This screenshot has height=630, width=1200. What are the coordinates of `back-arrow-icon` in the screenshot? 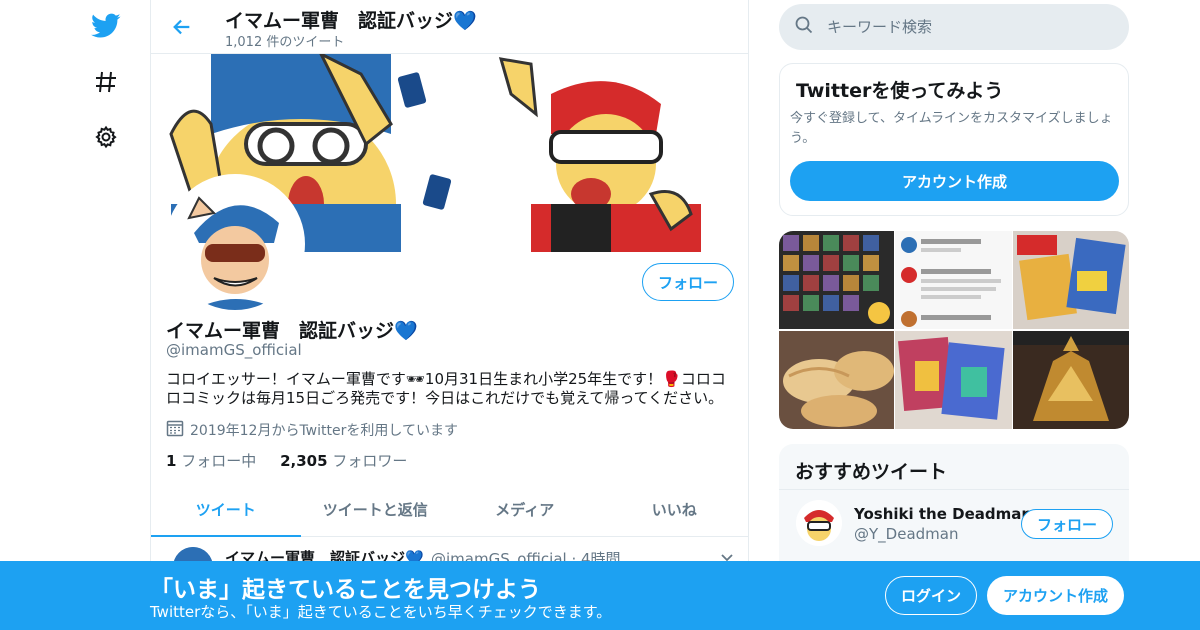 It's located at (182, 27).